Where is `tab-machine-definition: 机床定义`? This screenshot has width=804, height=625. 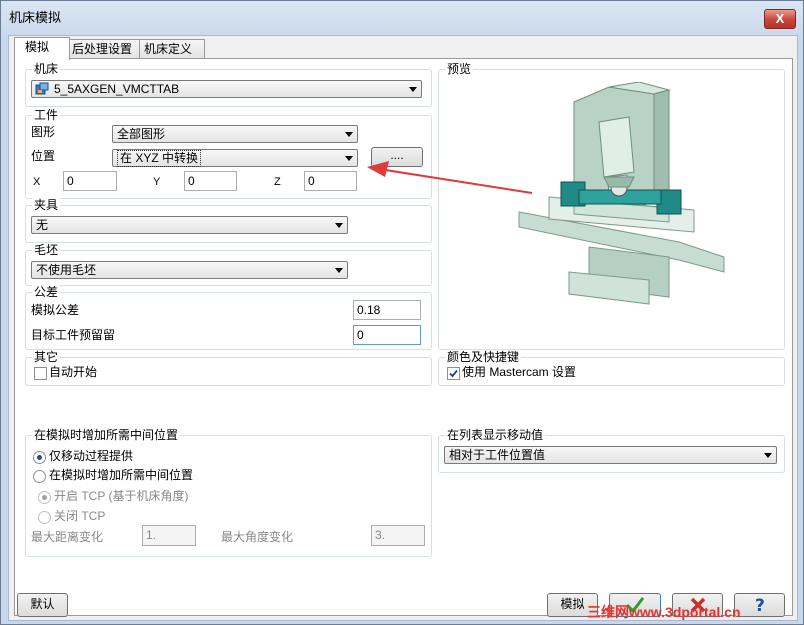 tab-machine-definition: 机床定义 is located at coordinates (172, 48).